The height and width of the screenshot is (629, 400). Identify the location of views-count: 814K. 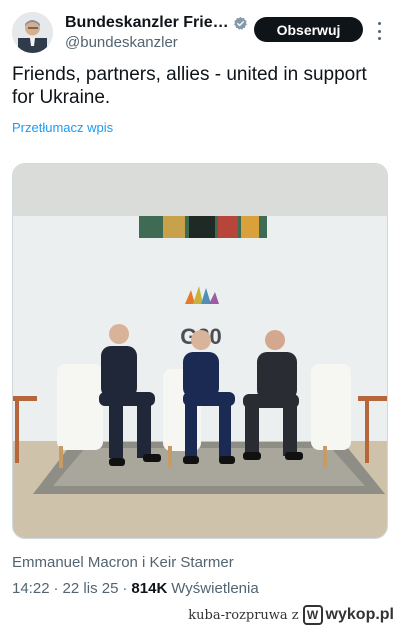
(149, 588).